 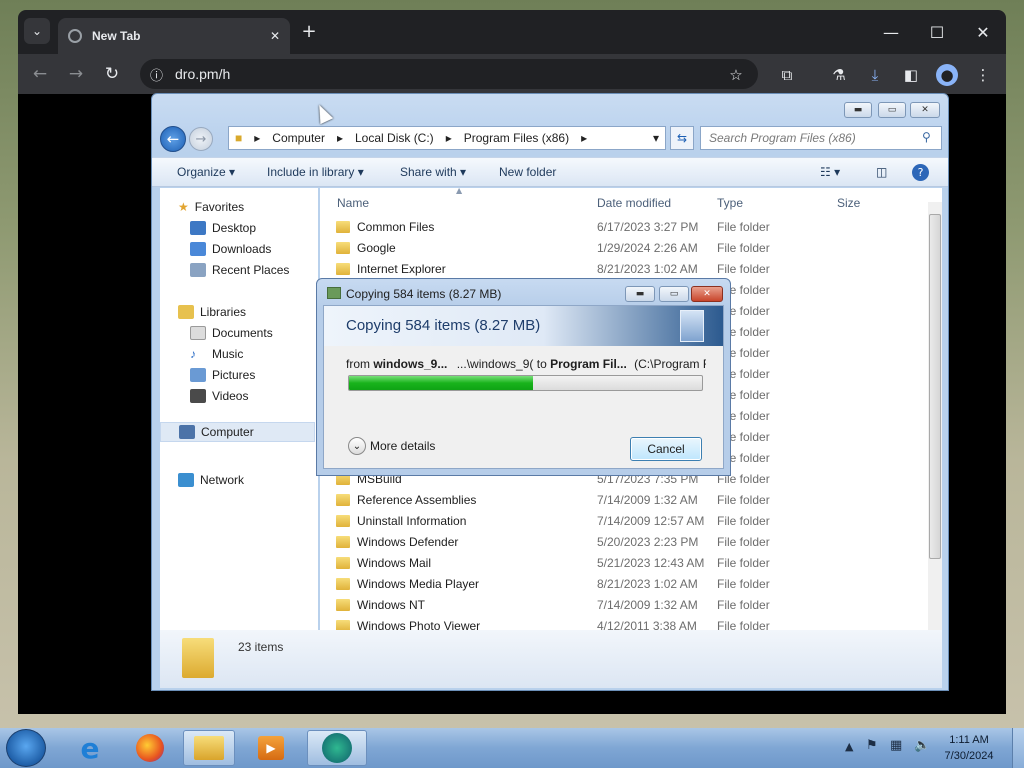 I want to click on scrollbar-thumb, so click(x=935, y=386).